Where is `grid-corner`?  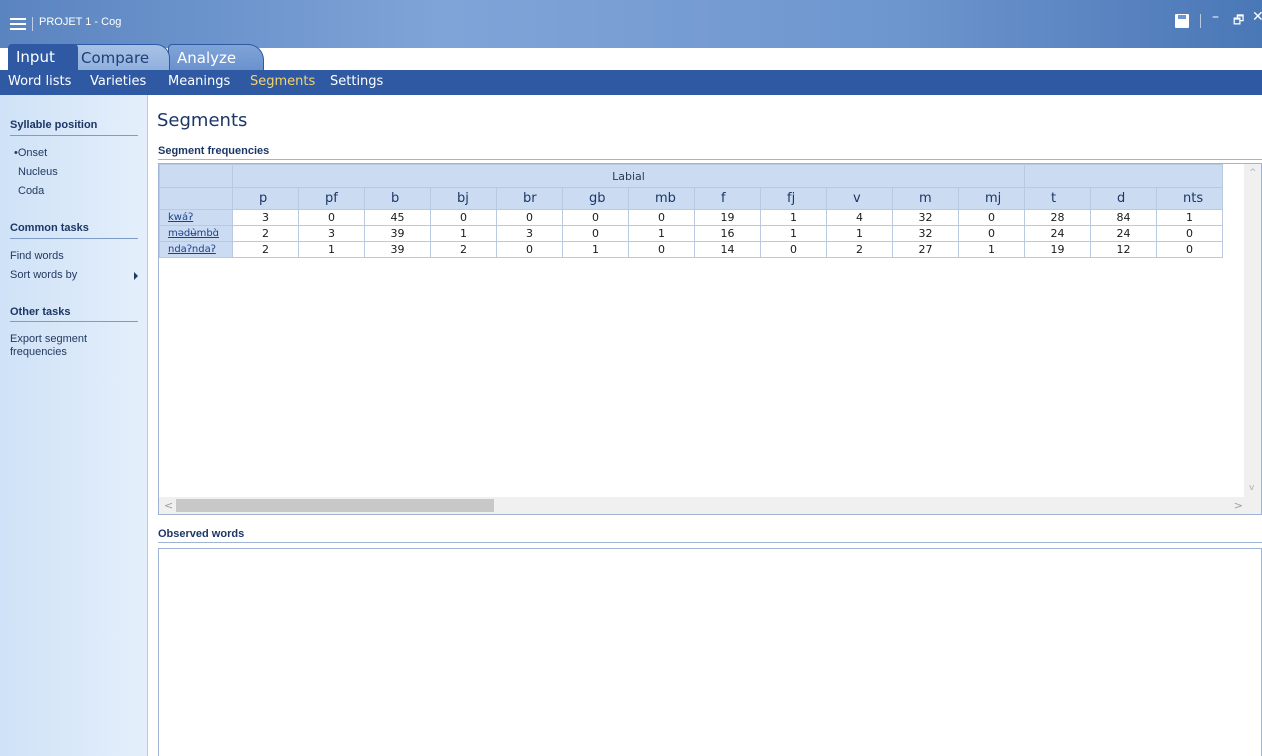
grid-corner is located at coordinates (196, 176).